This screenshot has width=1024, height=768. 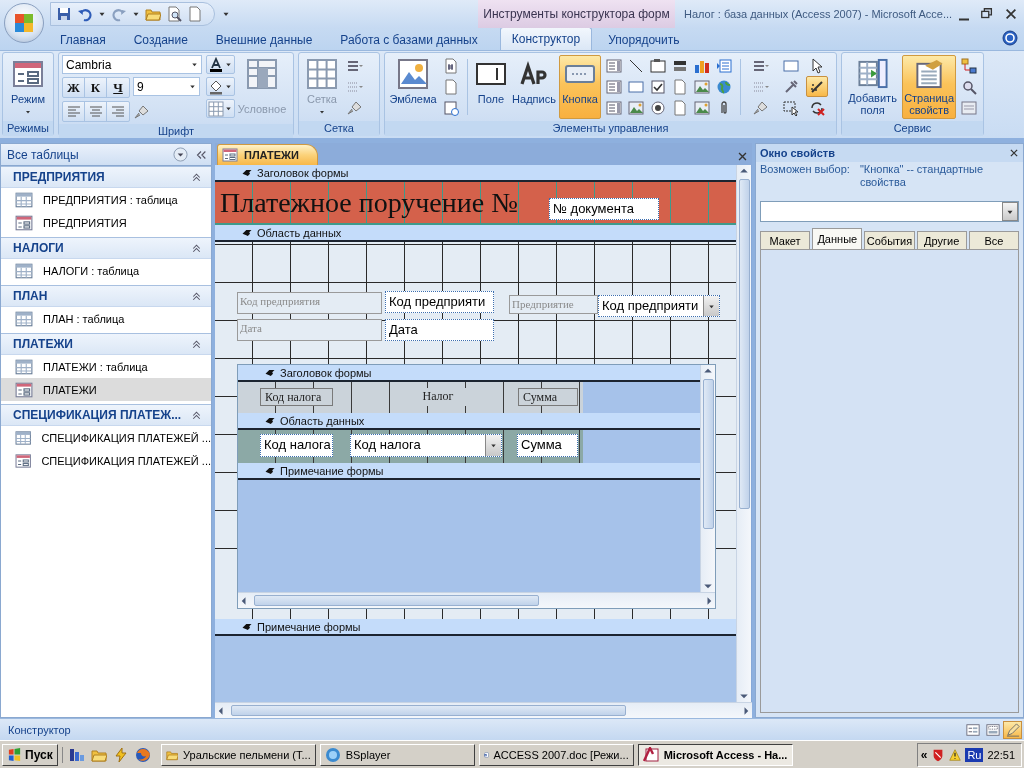 What do you see at coordinates (106, 366) in the screenshot?
I see `nav-item: ПЛАТЕЖИ : таблица` at bounding box center [106, 366].